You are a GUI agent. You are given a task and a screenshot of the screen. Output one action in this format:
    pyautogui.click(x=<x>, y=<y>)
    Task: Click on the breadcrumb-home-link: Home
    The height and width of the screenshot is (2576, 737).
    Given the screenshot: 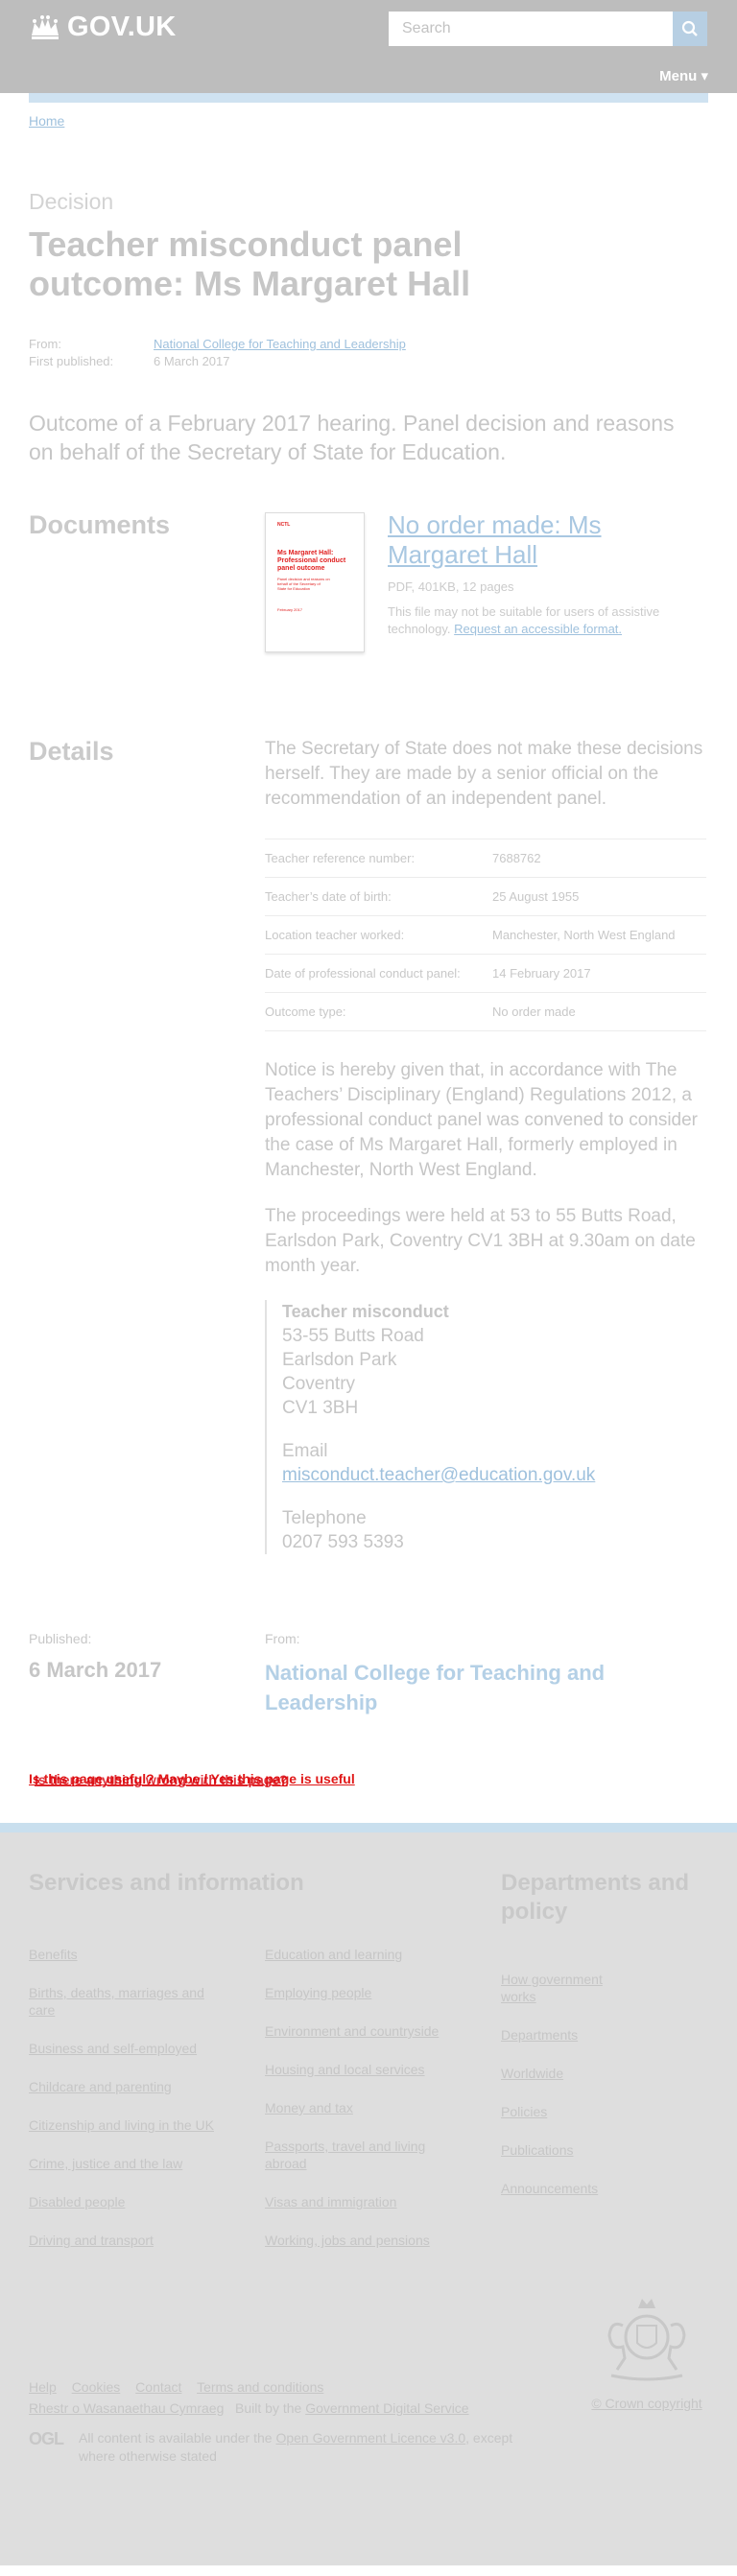 What is the action you would take?
    pyautogui.click(x=46, y=121)
    